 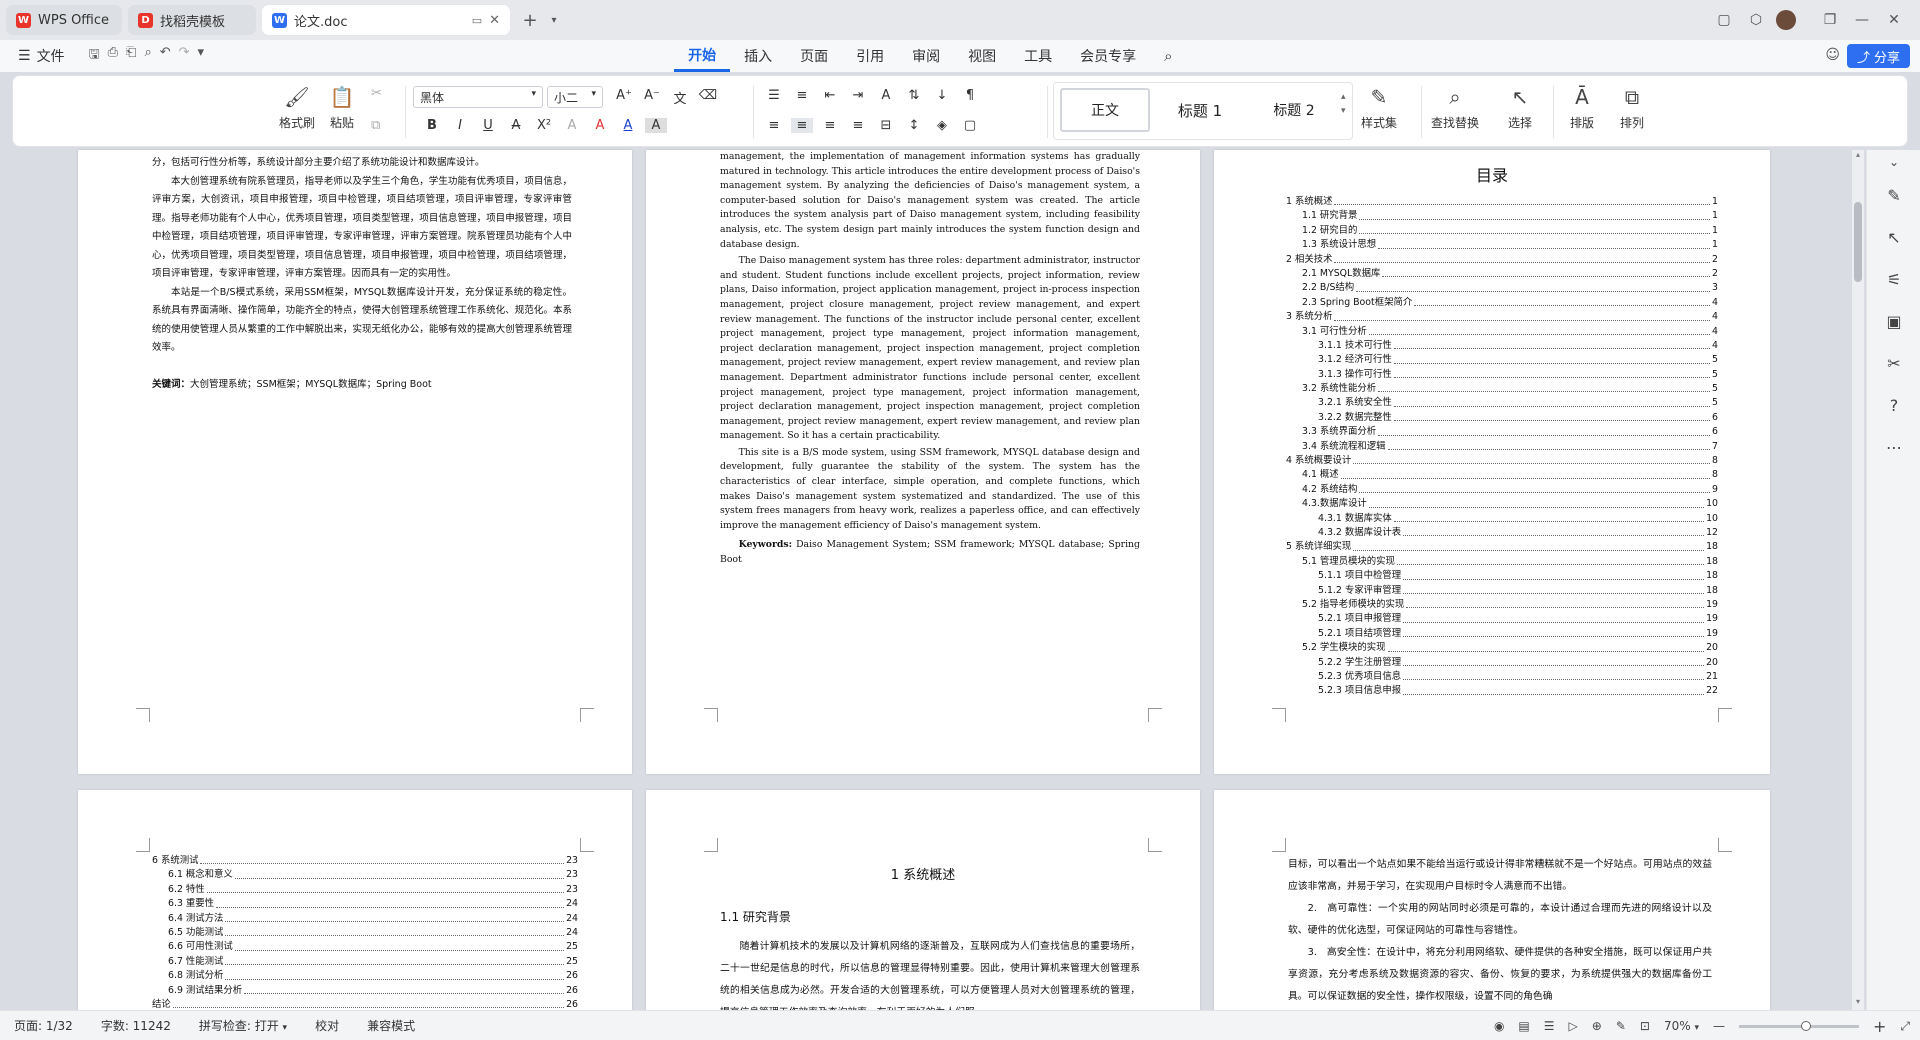 I want to click on layout-button: Ā 排版, so click(x=1582, y=107).